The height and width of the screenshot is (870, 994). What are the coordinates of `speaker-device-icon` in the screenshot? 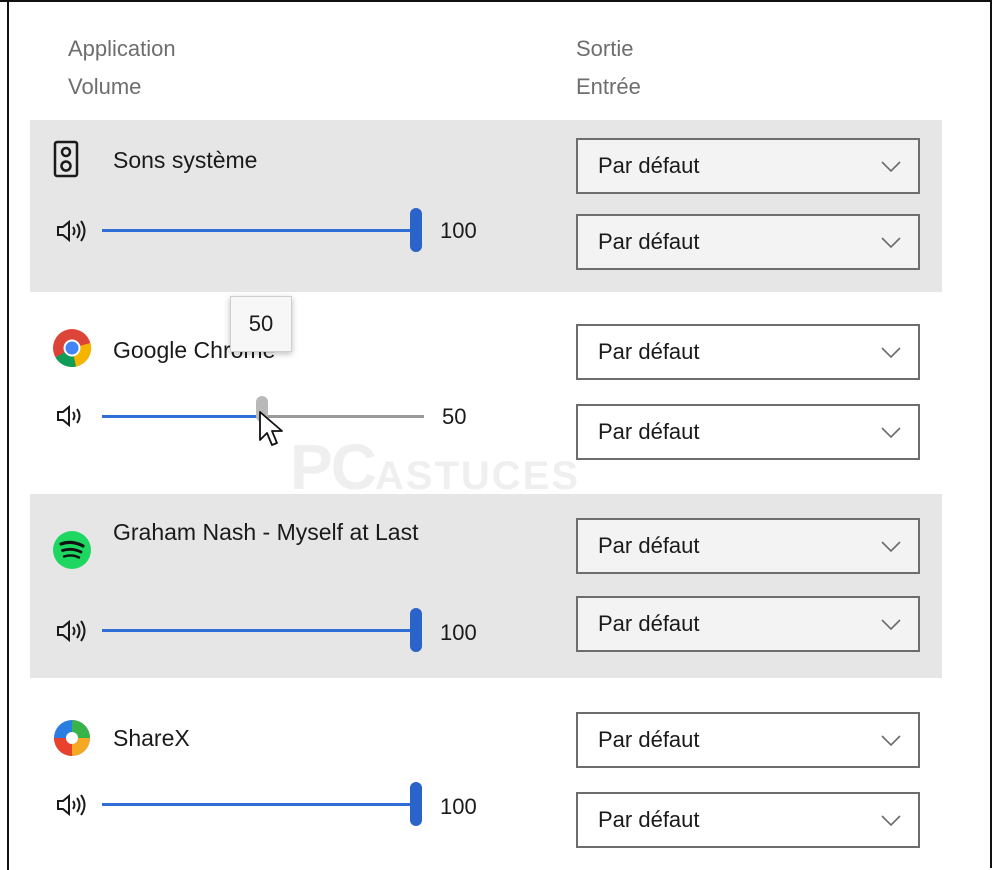 It's located at (66, 159).